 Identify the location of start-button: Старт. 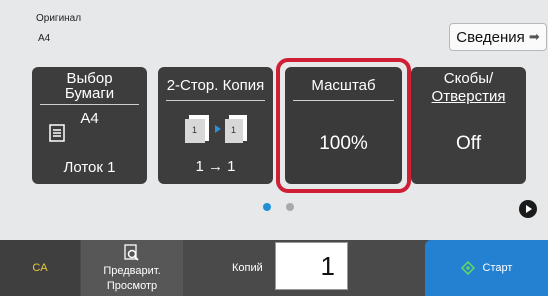
(486, 268).